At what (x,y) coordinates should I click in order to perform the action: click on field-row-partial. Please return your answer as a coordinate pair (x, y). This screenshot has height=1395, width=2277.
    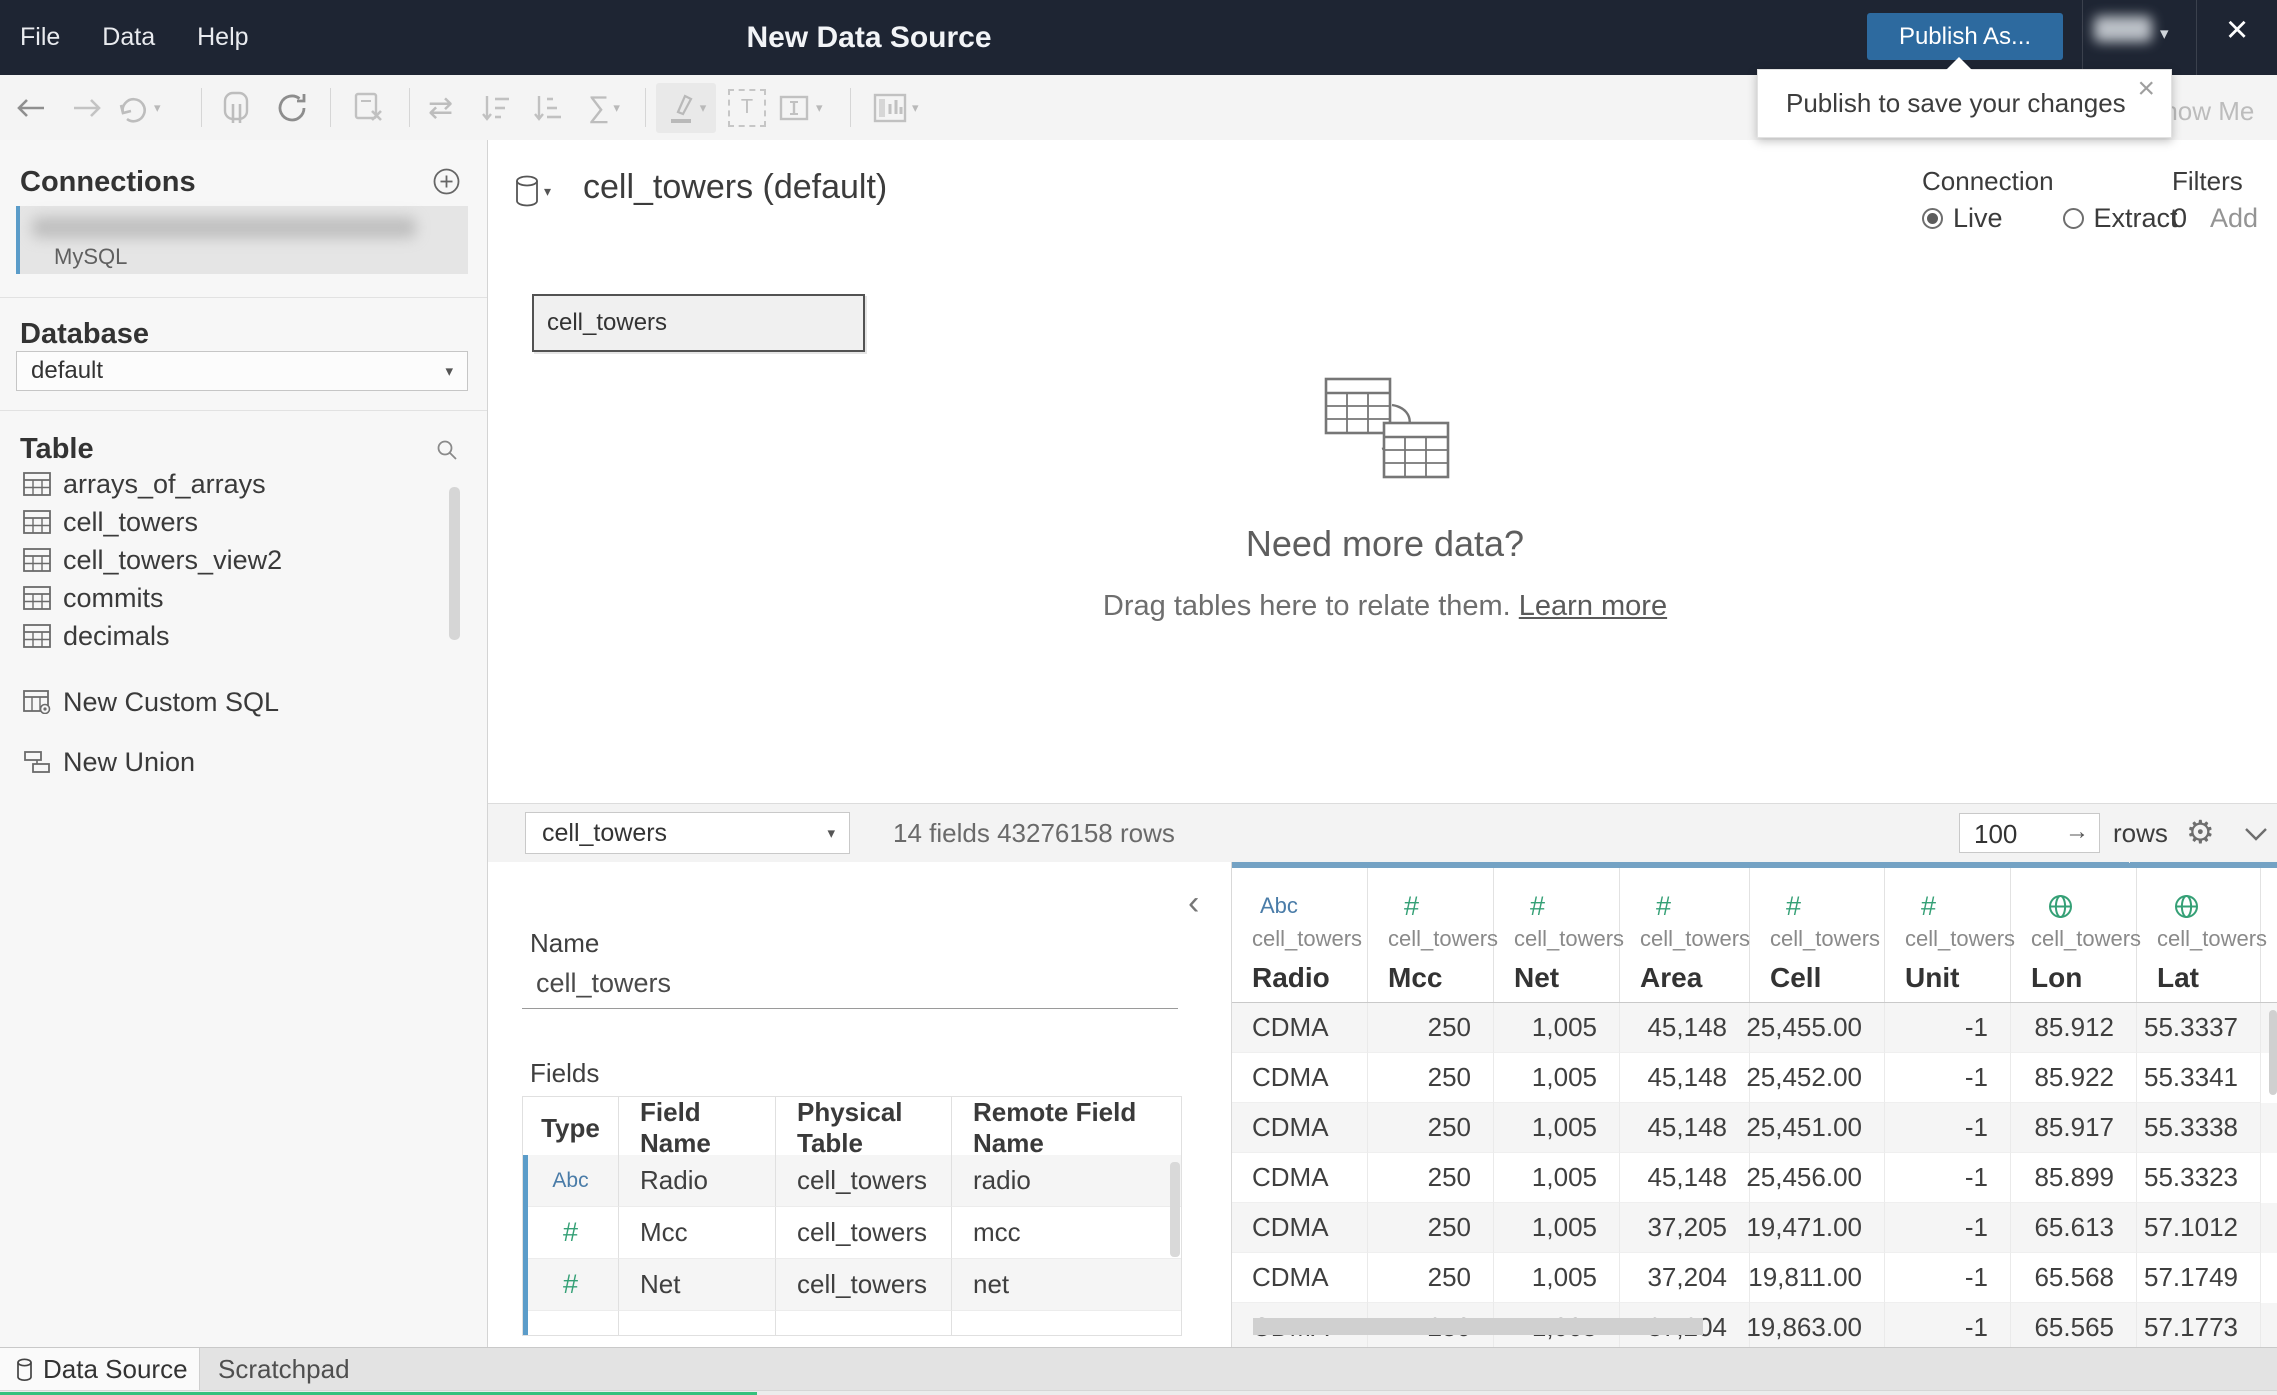
    Looking at the image, I should click on (852, 1323).